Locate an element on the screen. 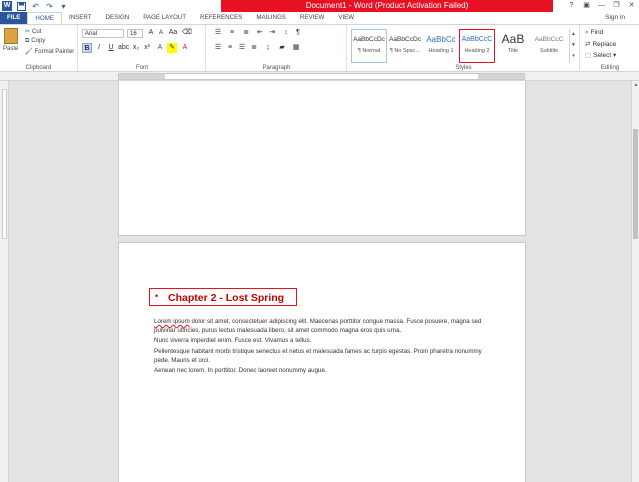 The height and width of the screenshot is (482, 639). word-logo-icon: W is located at coordinates (7, 6).